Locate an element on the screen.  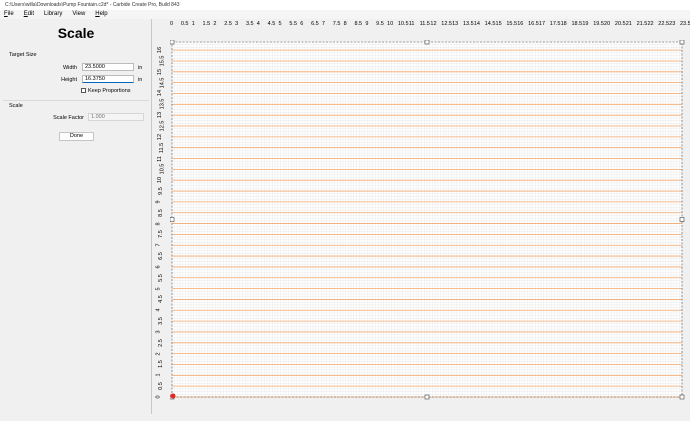
ruler-y-label: 11 is located at coordinates (159, 158).